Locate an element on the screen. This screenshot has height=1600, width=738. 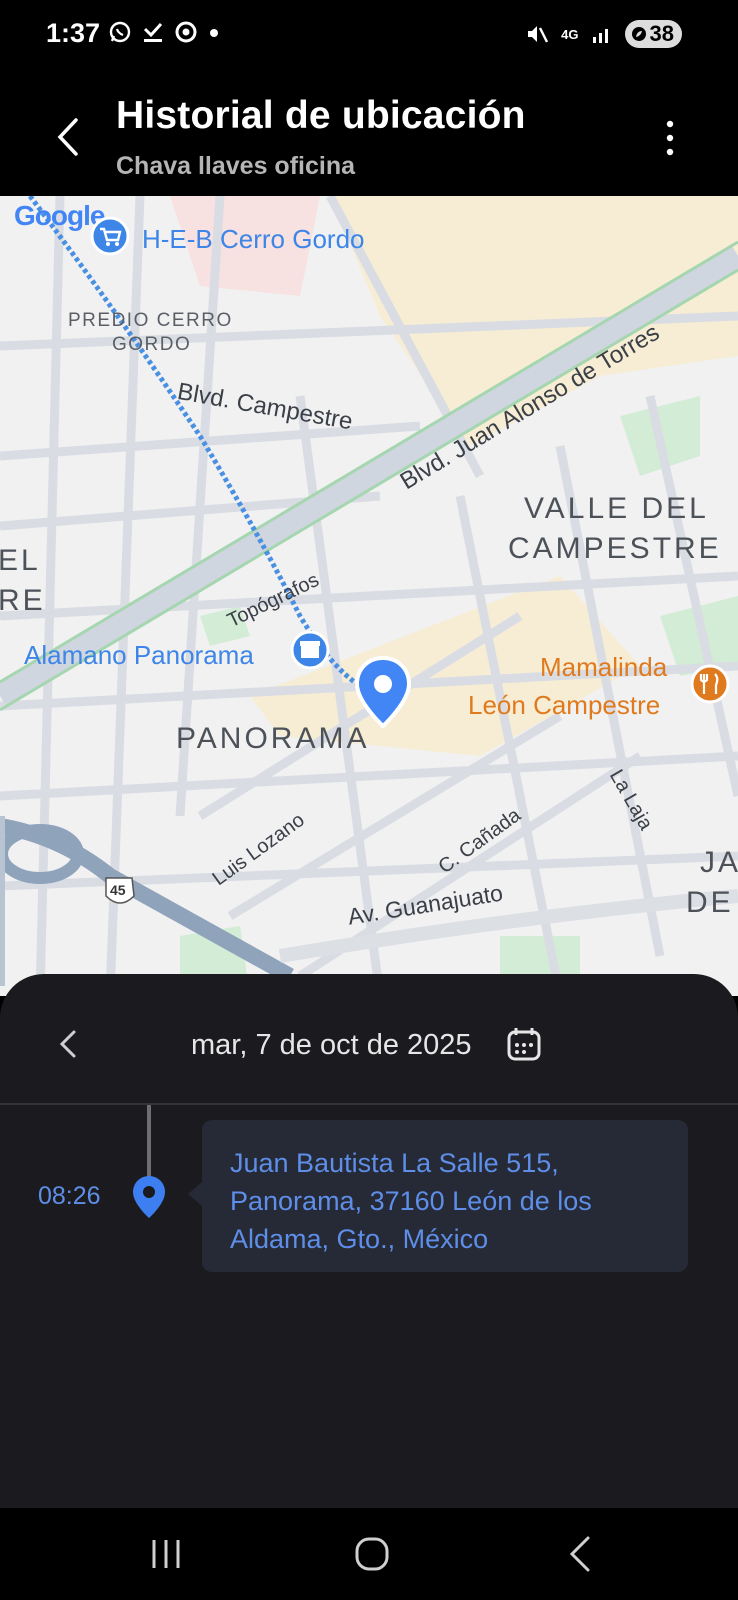
chrome-icon is located at coordinates (186, 32).